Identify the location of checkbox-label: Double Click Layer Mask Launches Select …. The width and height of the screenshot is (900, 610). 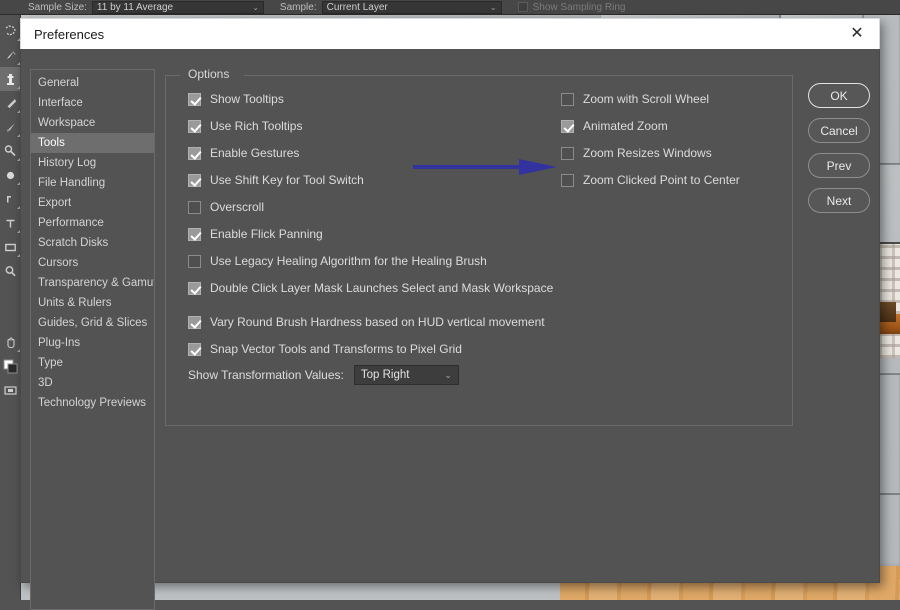
(382, 288).